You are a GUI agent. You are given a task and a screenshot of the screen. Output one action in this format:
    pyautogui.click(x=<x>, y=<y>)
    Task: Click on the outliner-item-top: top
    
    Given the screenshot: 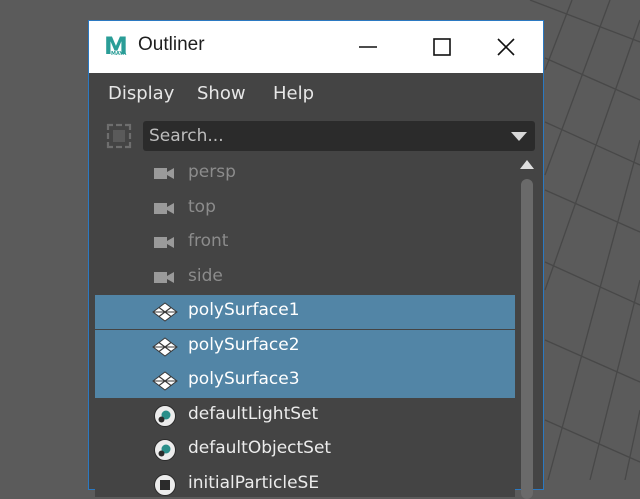 What is the action you would take?
    pyautogui.click(x=305, y=209)
    